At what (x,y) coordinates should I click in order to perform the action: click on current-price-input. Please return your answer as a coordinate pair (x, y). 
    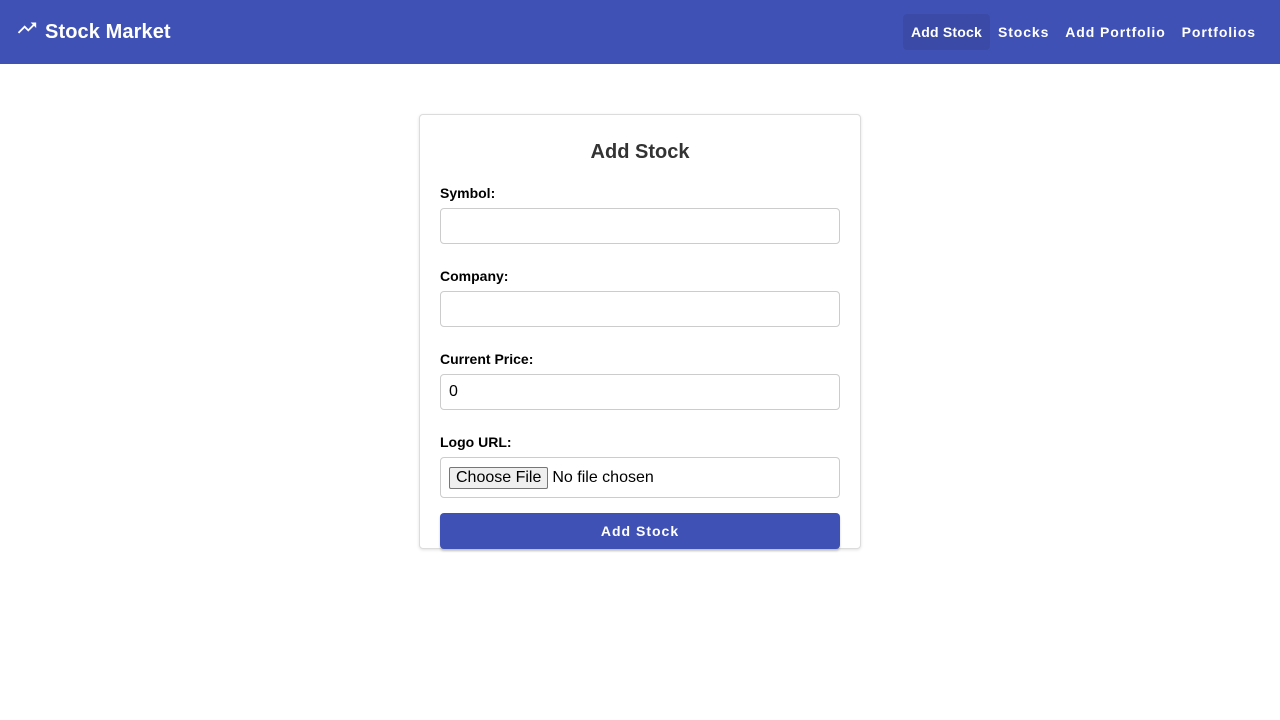
    Looking at the image, I should click on (640, 392).